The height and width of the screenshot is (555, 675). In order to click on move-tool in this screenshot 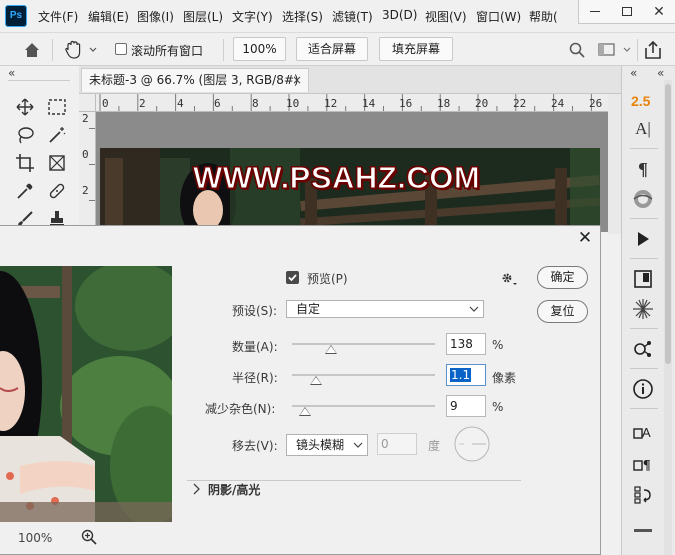, I will do `click(25, 107)`.